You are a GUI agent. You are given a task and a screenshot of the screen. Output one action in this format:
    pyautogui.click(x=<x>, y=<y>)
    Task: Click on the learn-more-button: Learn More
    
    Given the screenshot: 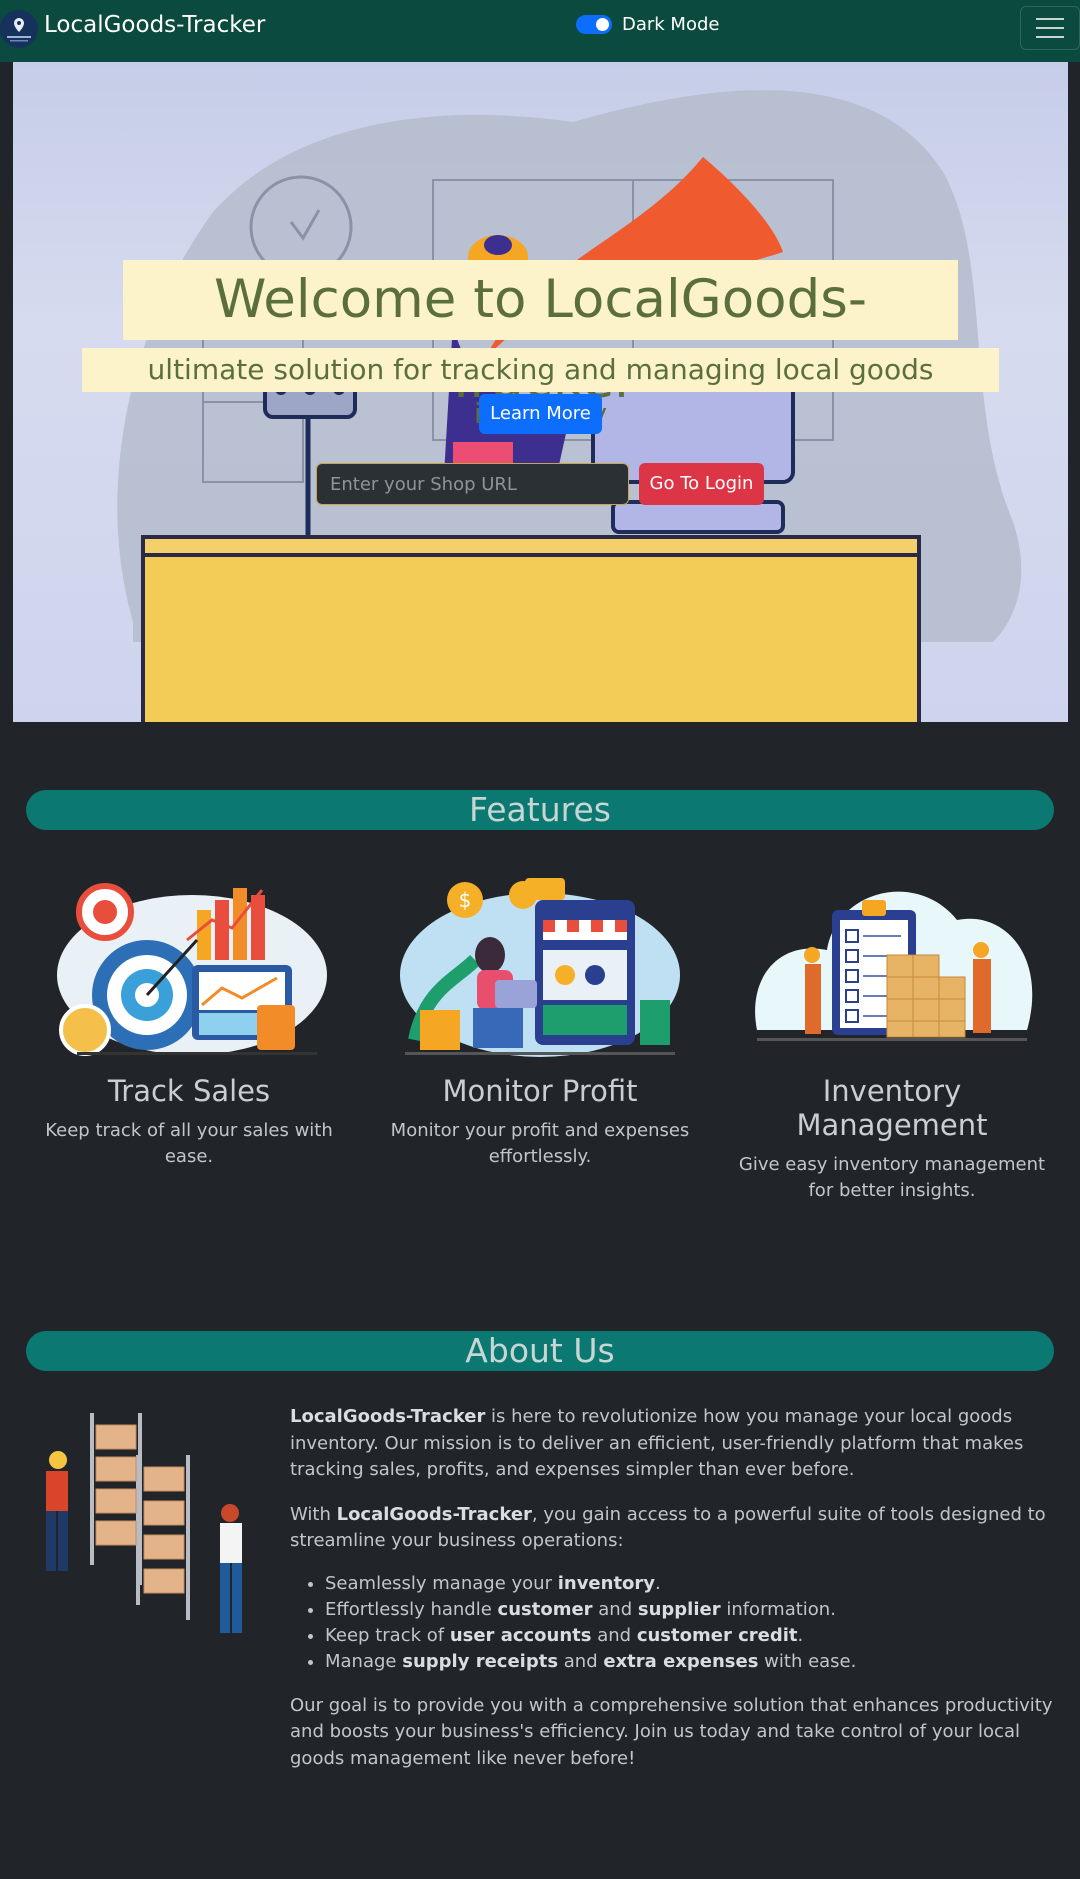 What is the action you would take?
    pyautogui.click(x=540, y=414)
    